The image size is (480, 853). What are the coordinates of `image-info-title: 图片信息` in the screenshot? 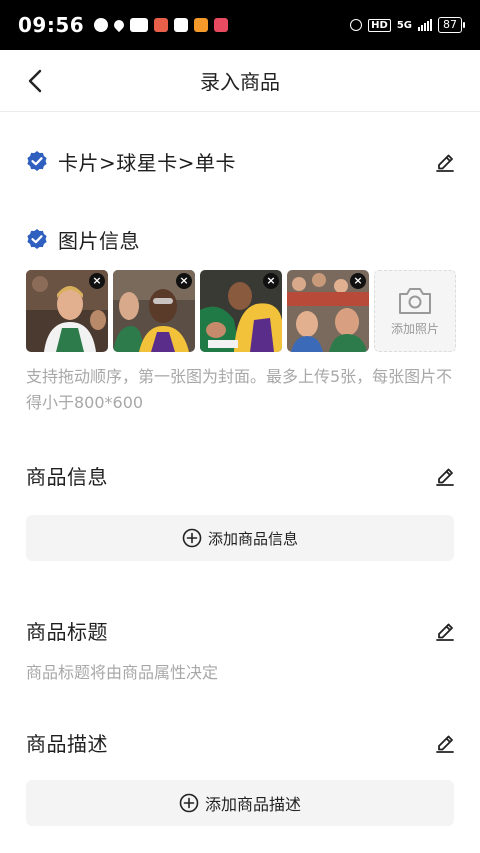 It's located at (99, 240).